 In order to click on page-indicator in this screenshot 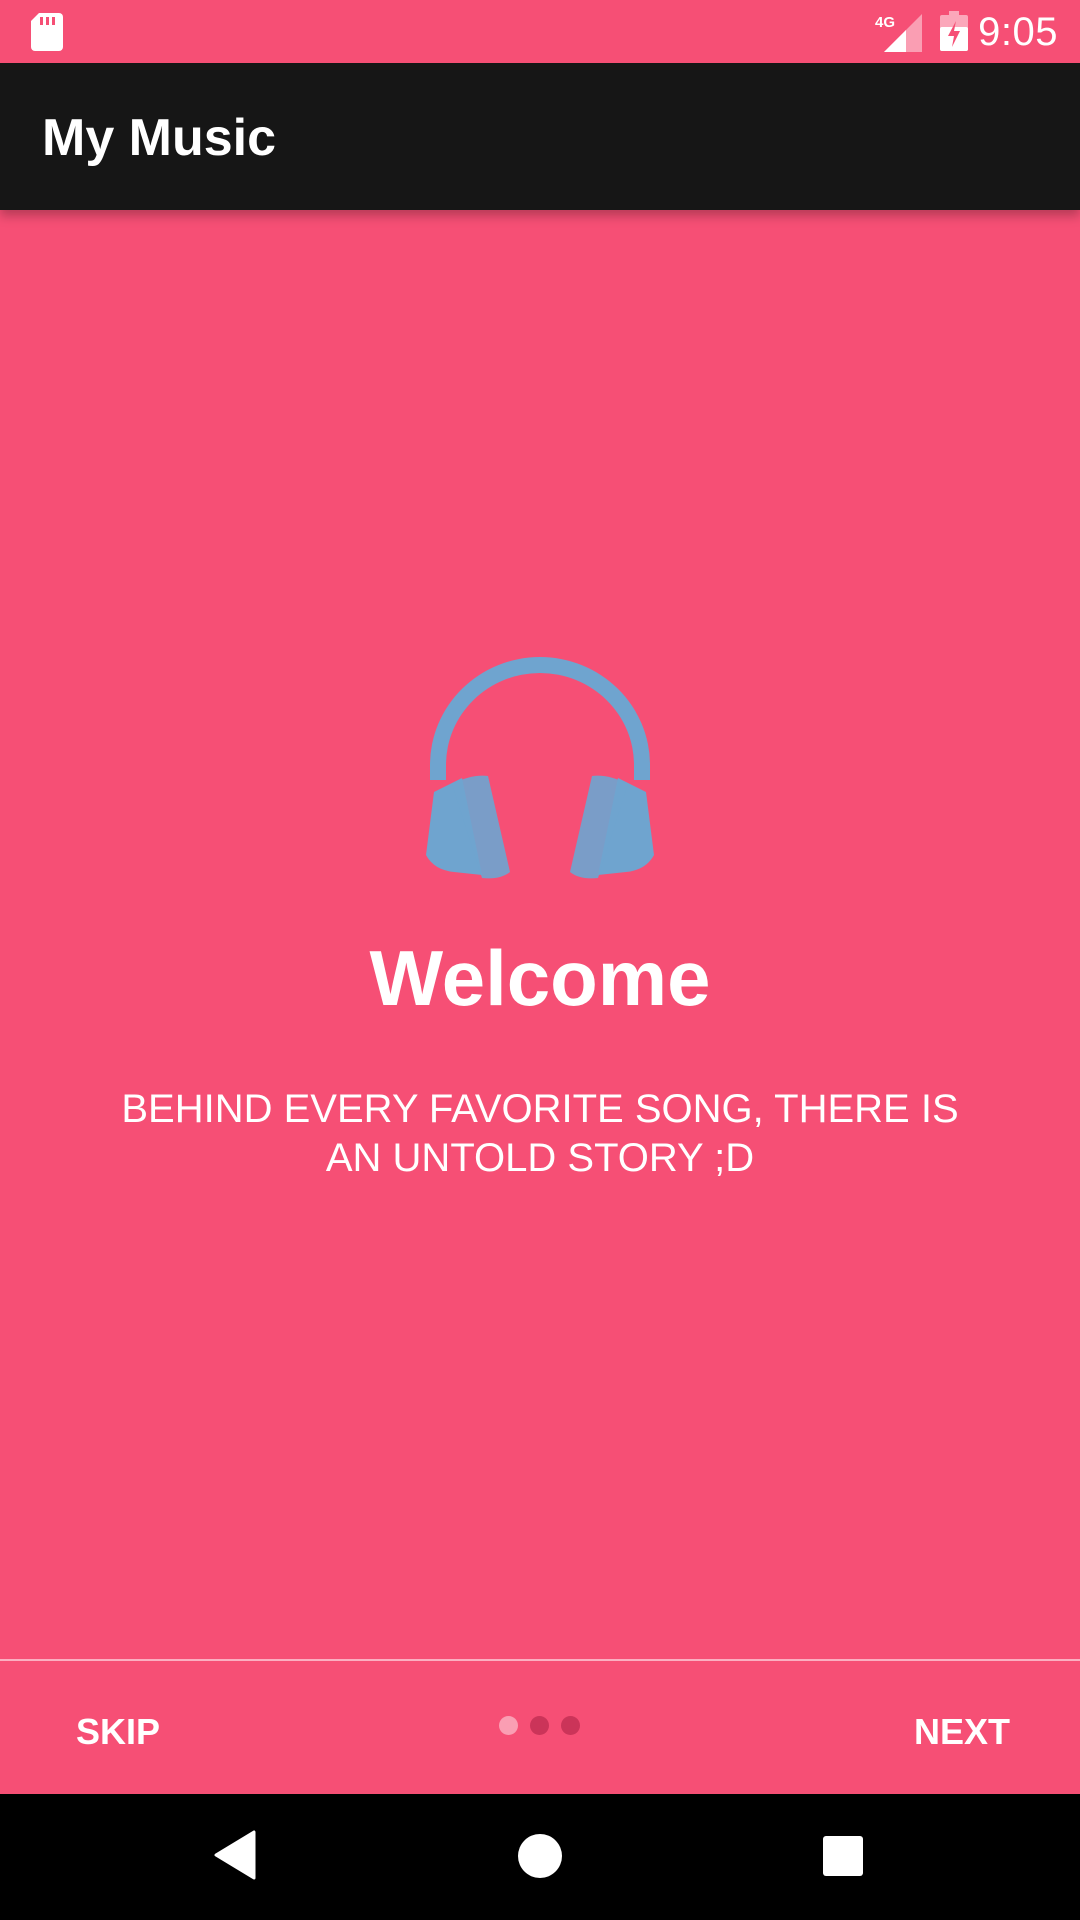, I will do `click(542, 1726)`.